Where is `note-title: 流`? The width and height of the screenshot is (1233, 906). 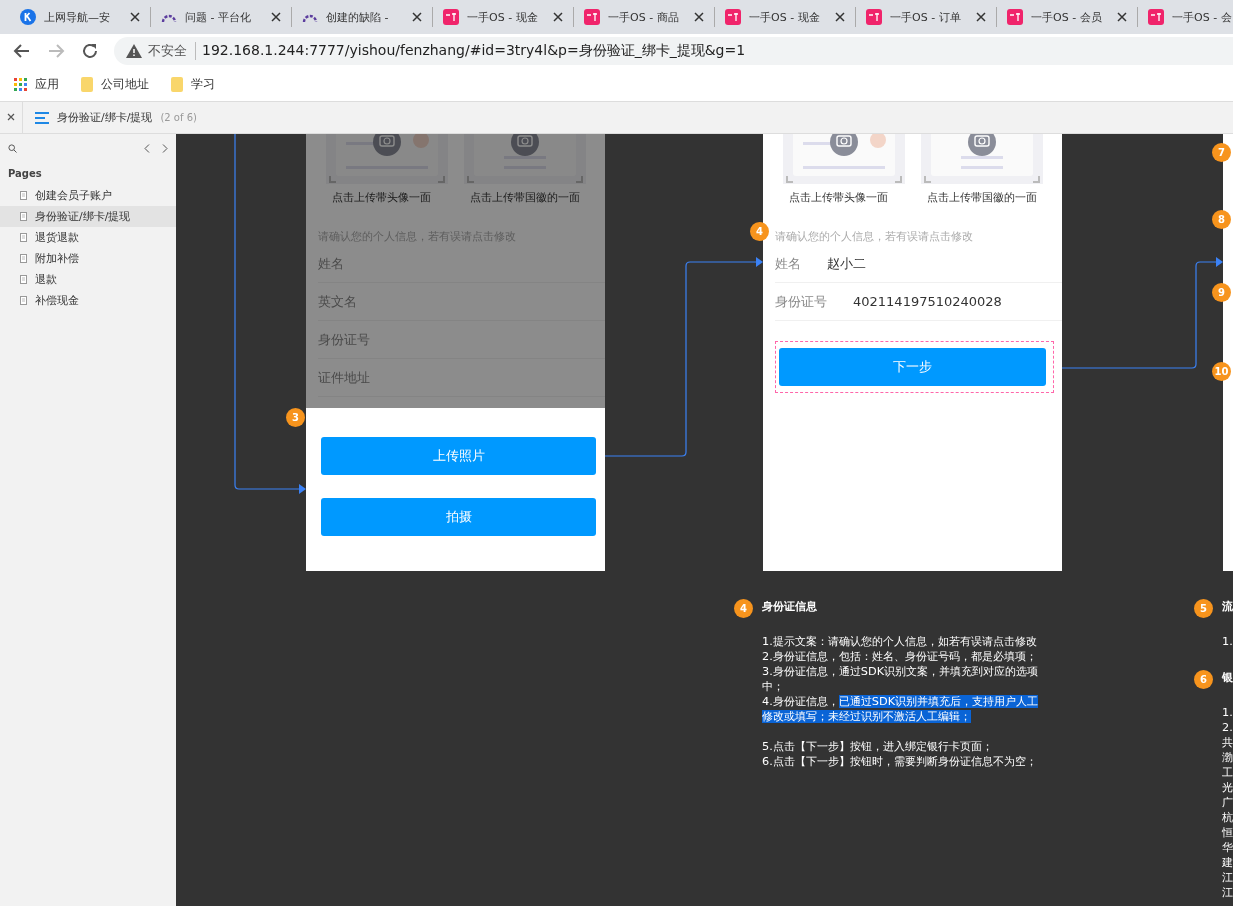
note-title: 流 is located at coordinates (1227, 606).